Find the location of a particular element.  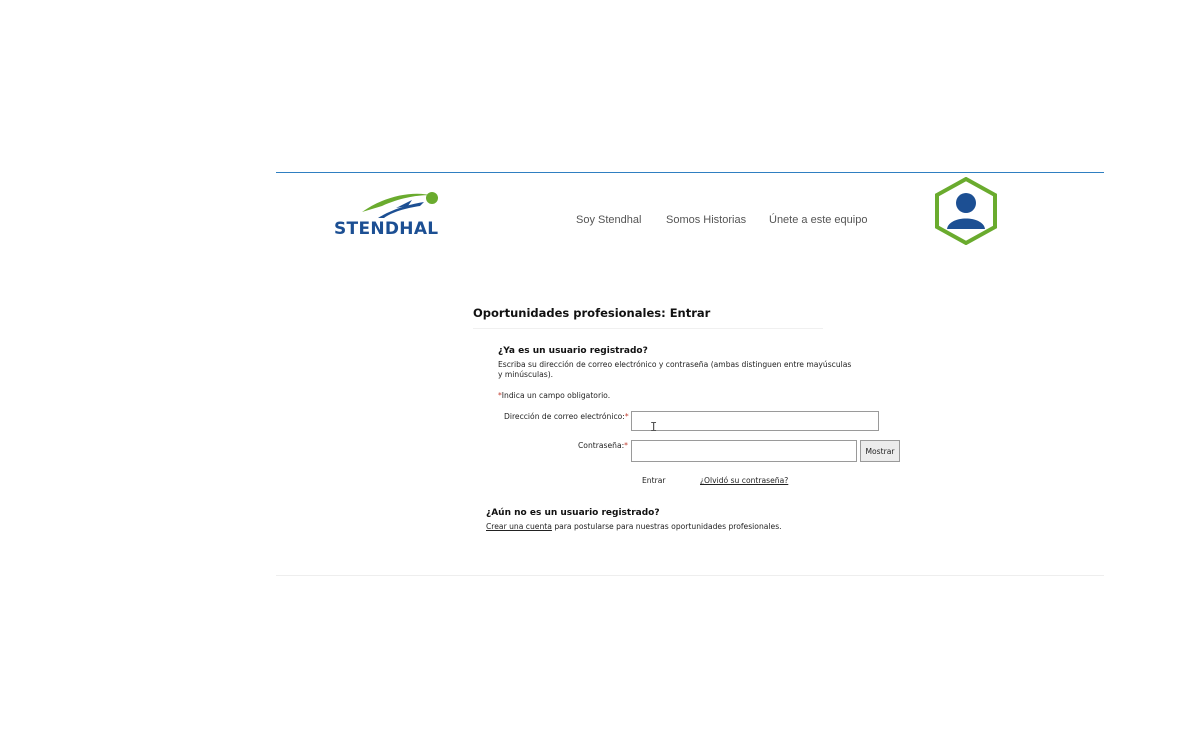

password-label: Contraseña:* is located at coordinates (603, 445).